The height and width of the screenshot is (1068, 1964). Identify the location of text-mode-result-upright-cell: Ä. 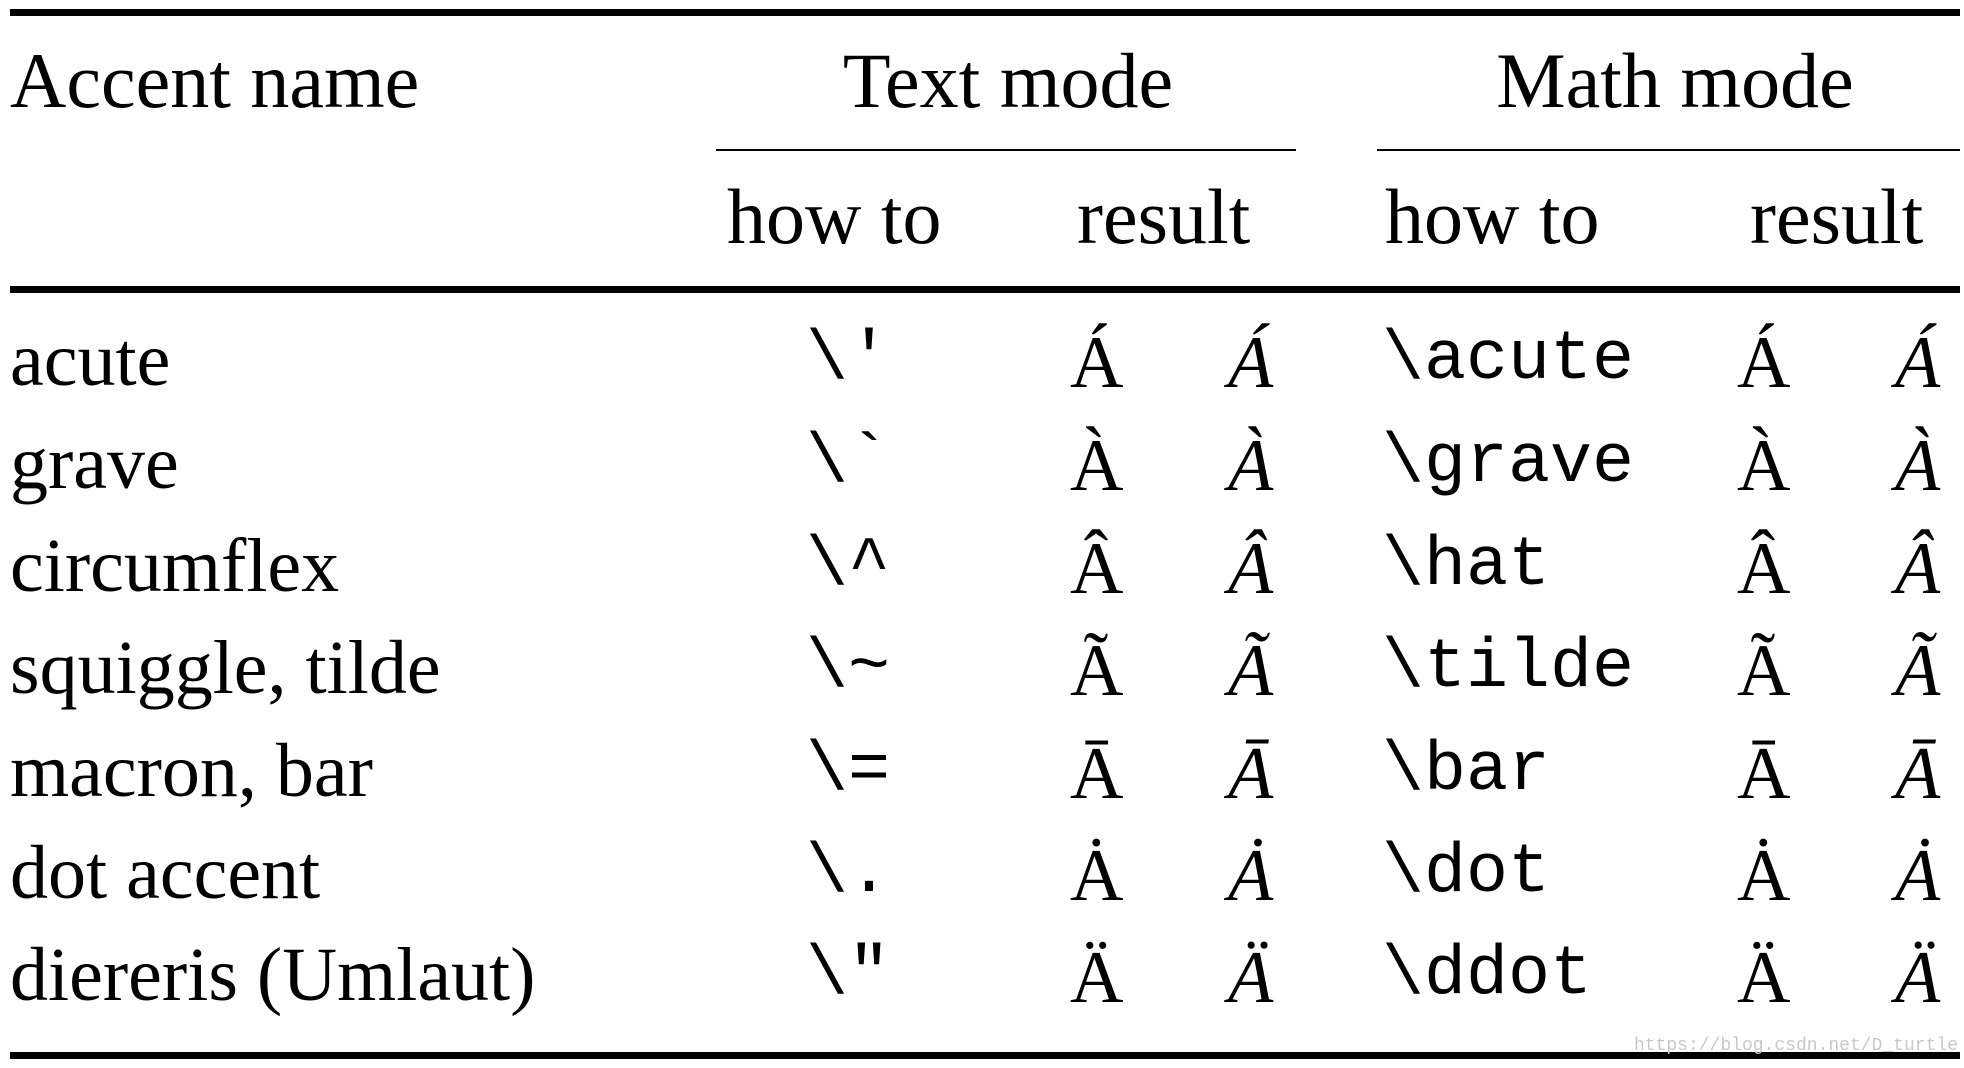
(1097, 978).